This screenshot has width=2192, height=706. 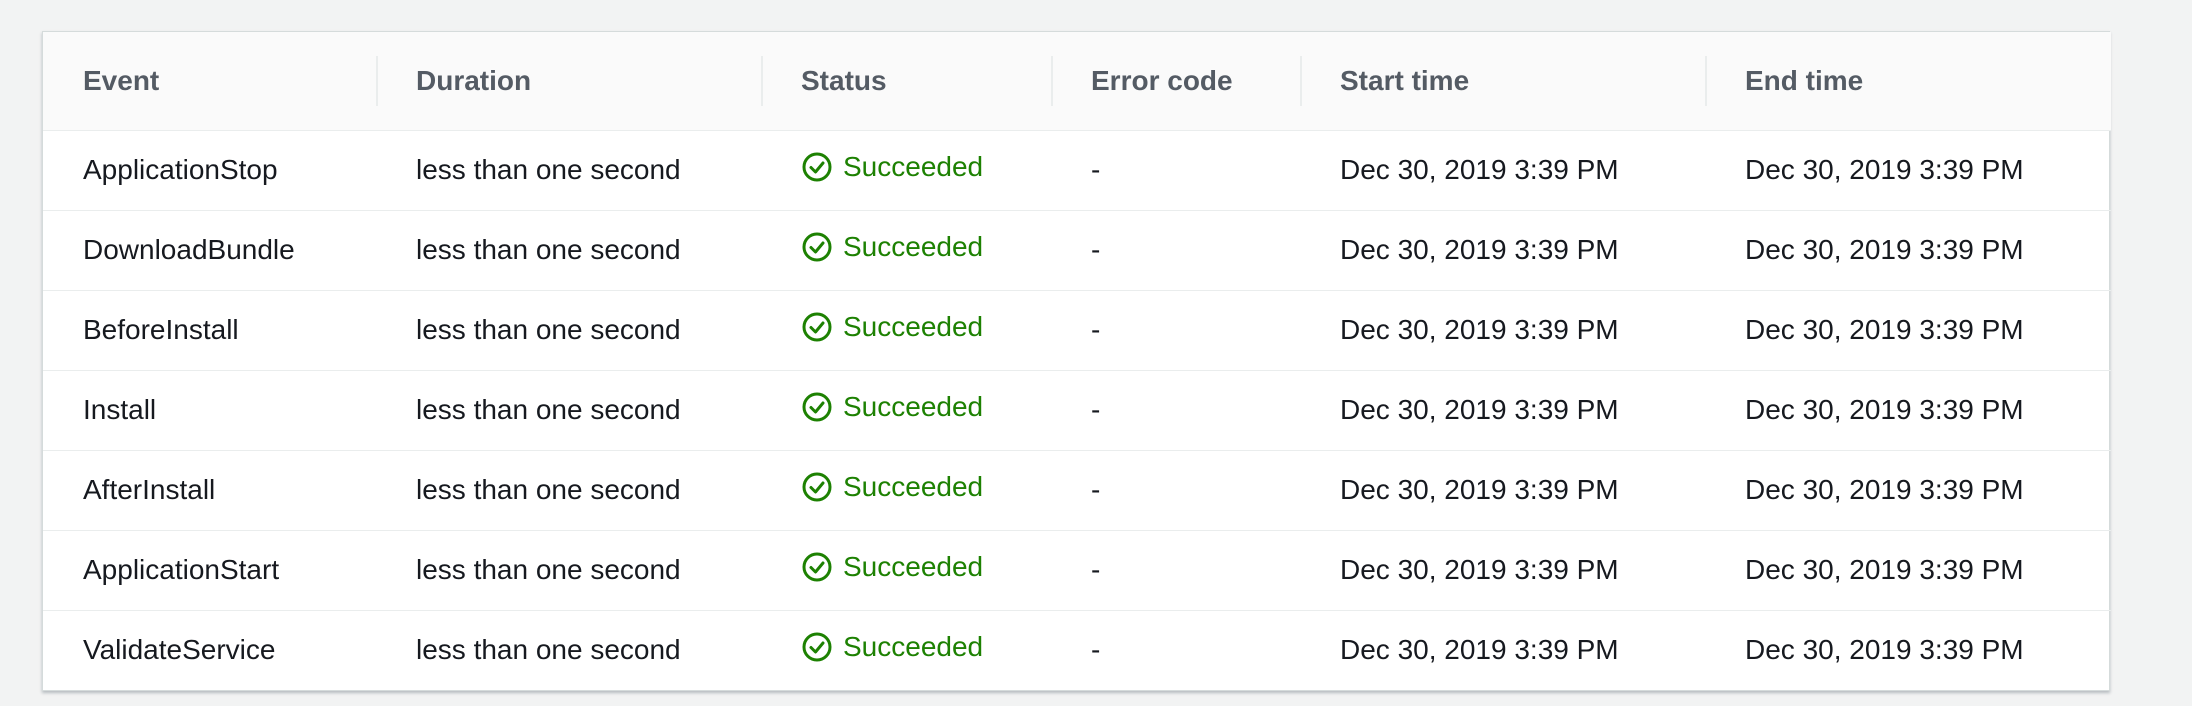 I want to click on event-cell: ApplicationStop, so click(x=180, y=169).